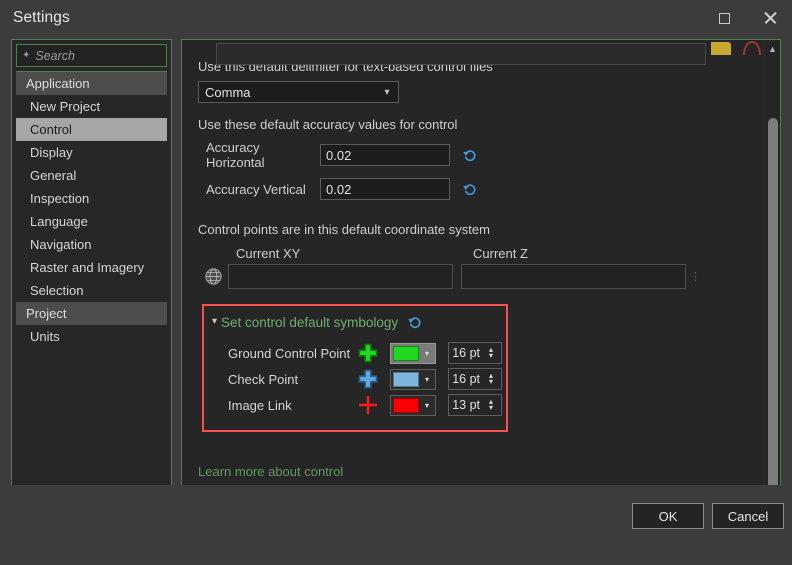  I want to click on sparkle-icon: ✦, so click(26, 55).